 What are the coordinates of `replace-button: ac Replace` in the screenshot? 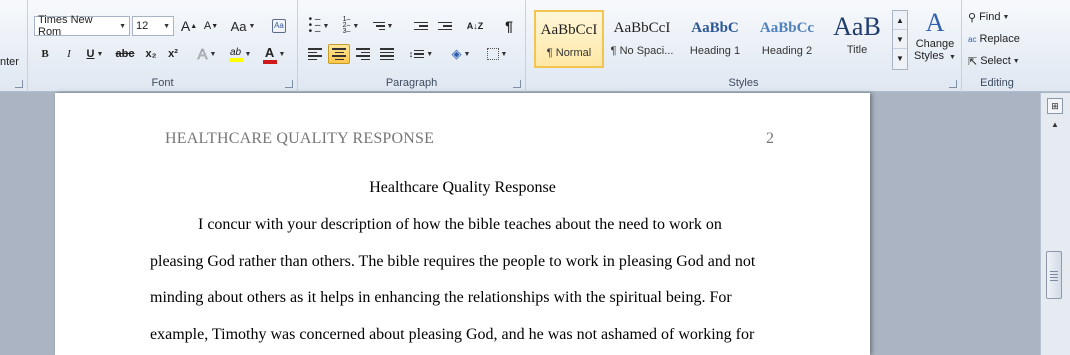 It's located at (1000, 39).